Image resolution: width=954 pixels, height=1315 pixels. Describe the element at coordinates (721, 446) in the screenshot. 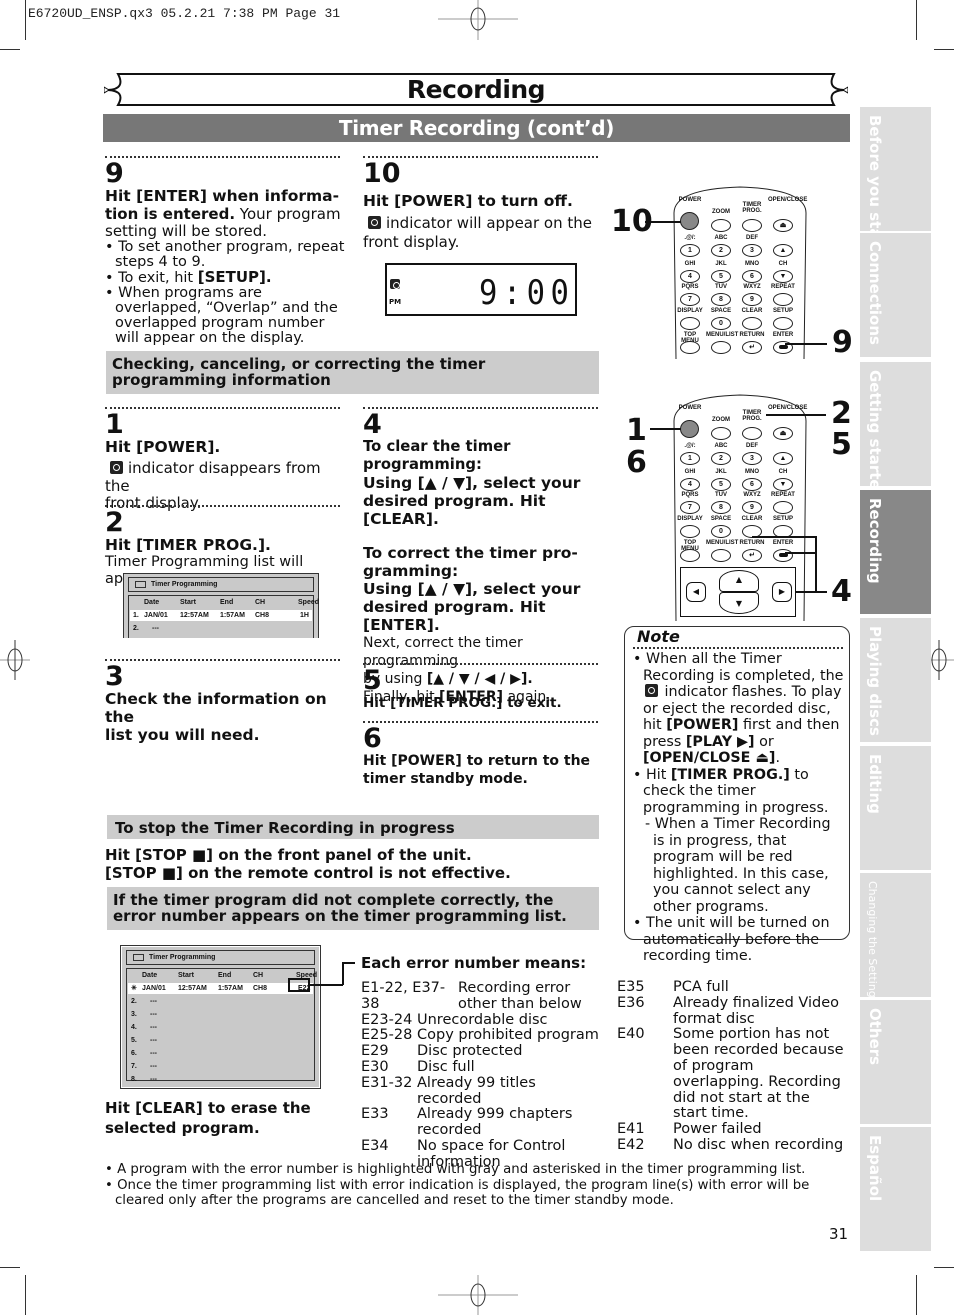

I see `remote-label: ABC` at that location.